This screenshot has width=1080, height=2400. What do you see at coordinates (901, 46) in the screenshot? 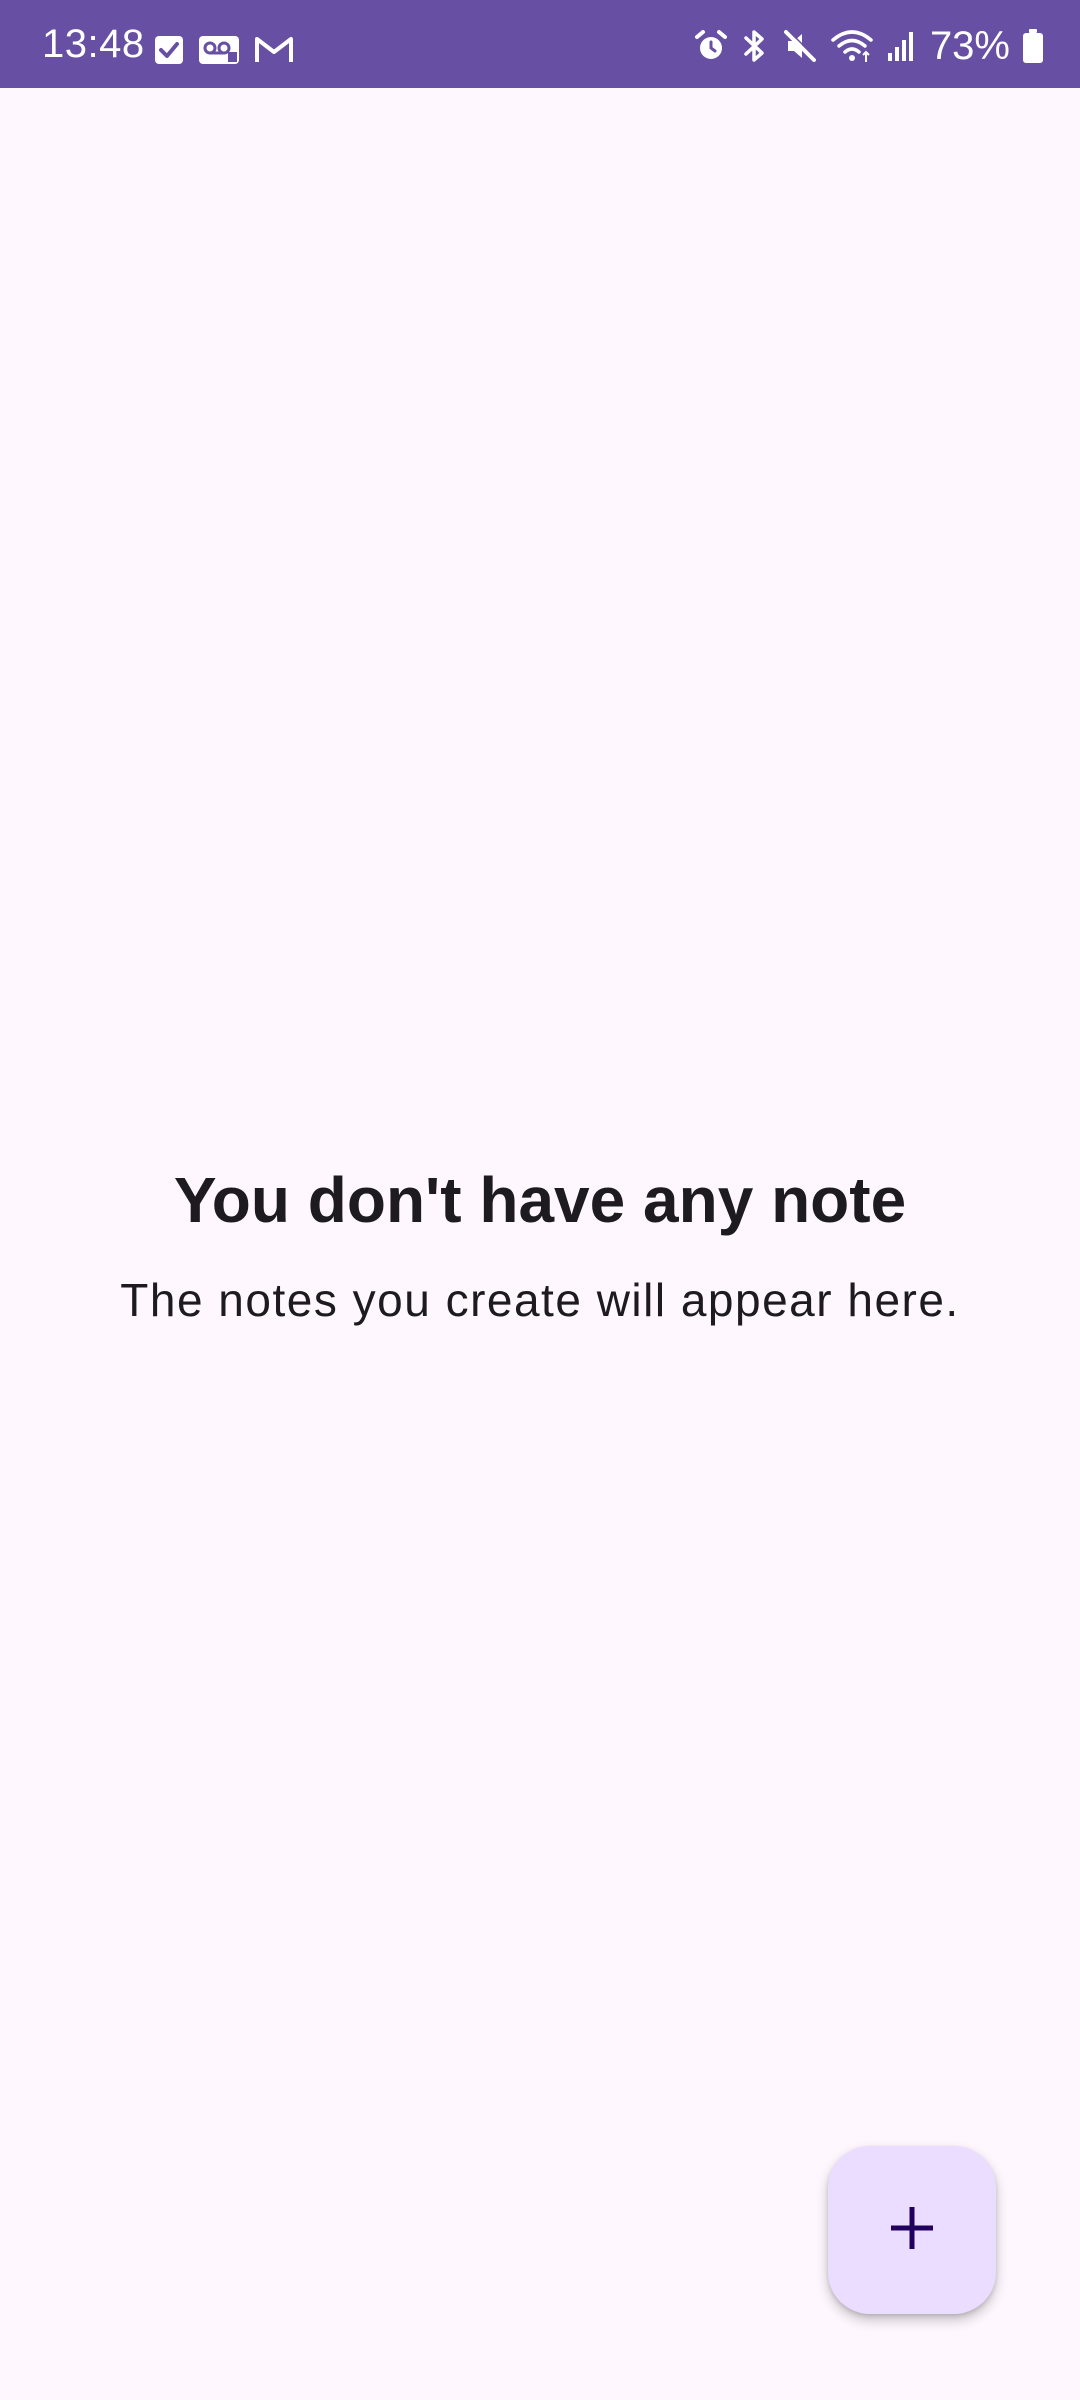
I see `signal-icon` at bounding box center [901, 46].